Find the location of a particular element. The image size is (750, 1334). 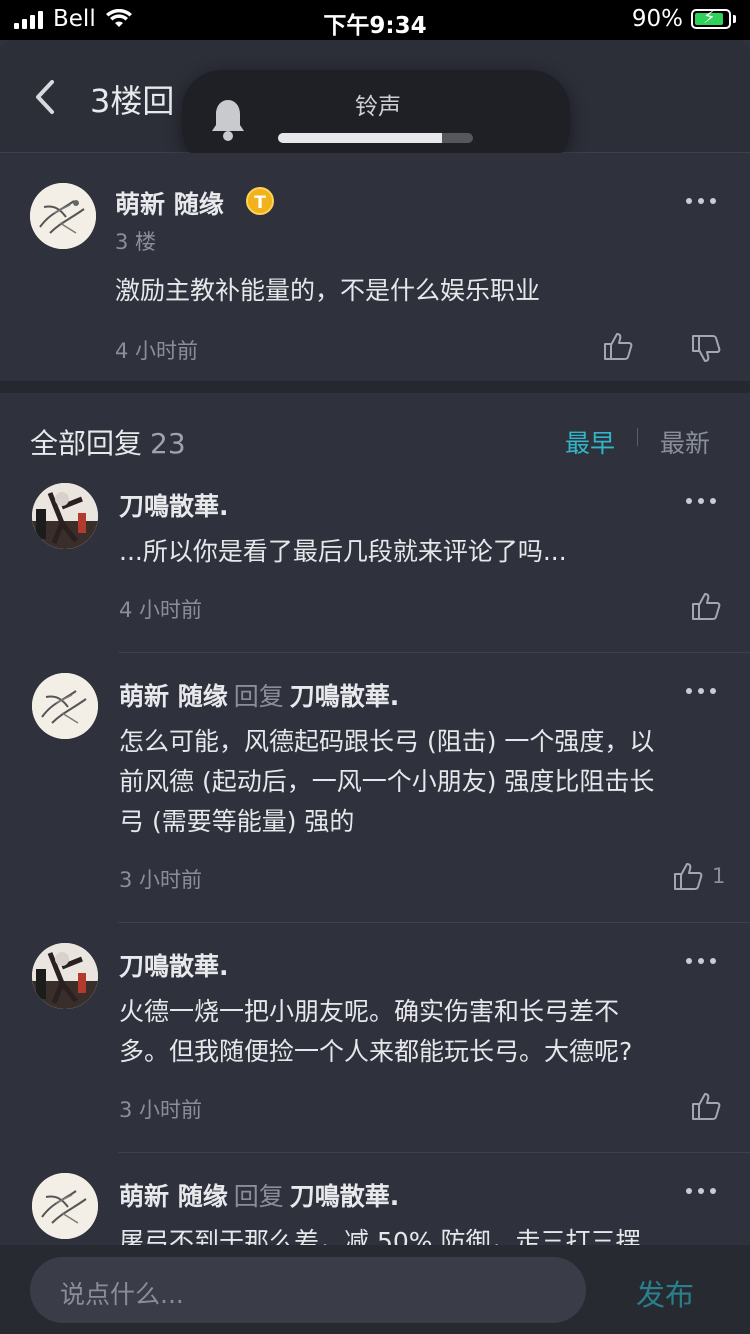

post-username: 萌新 随缘 is located at coordinates (169, 203).